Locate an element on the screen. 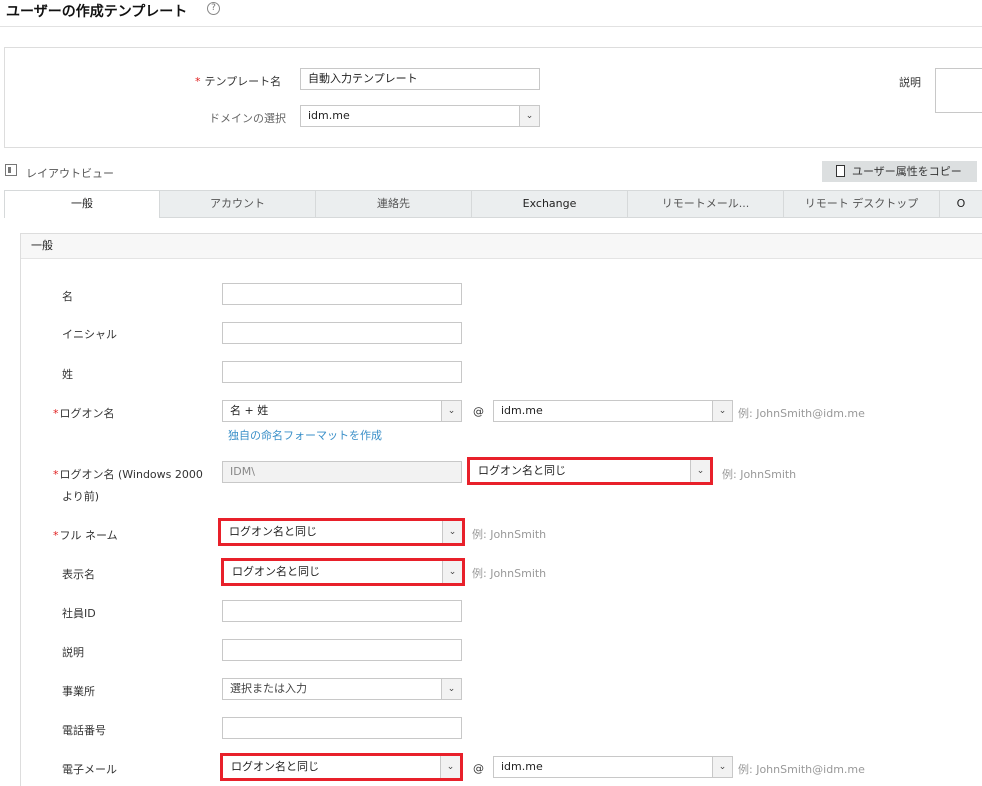 This screenshot has width=982, height=786. page-title: ユーザーの作成テンプレート is located at coordinates (97, 12).